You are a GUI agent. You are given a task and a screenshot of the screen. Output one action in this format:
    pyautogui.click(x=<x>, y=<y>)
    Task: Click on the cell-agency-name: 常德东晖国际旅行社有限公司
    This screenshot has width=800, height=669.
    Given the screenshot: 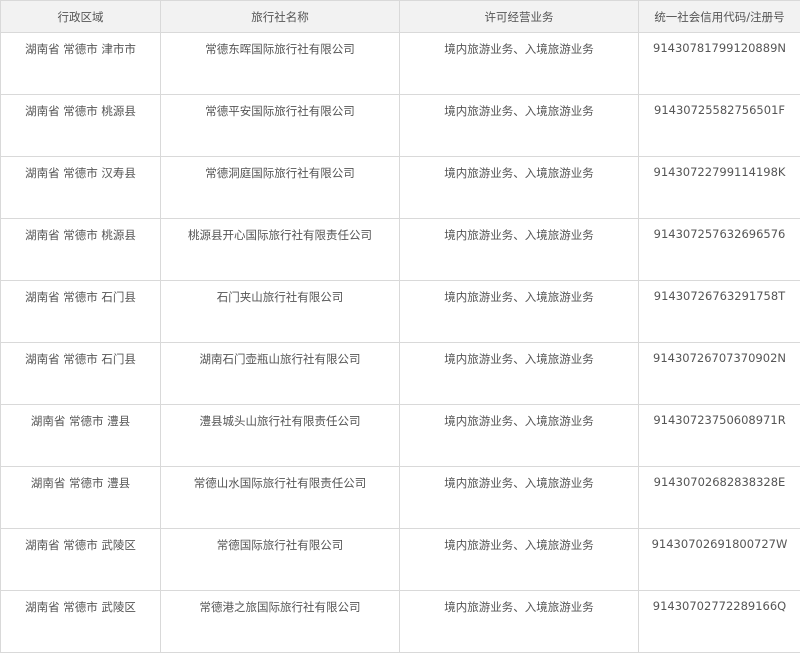 What is the action you would take?
    pyautogui.click(x=280, y=63)
    